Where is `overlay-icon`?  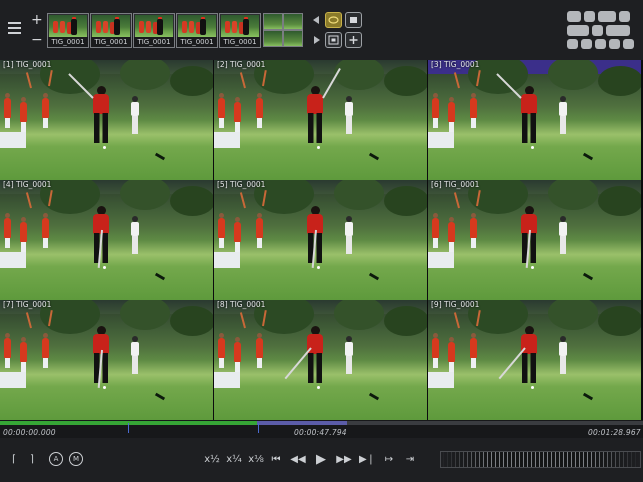 overlay-icon is located at coordinates (333, 20).